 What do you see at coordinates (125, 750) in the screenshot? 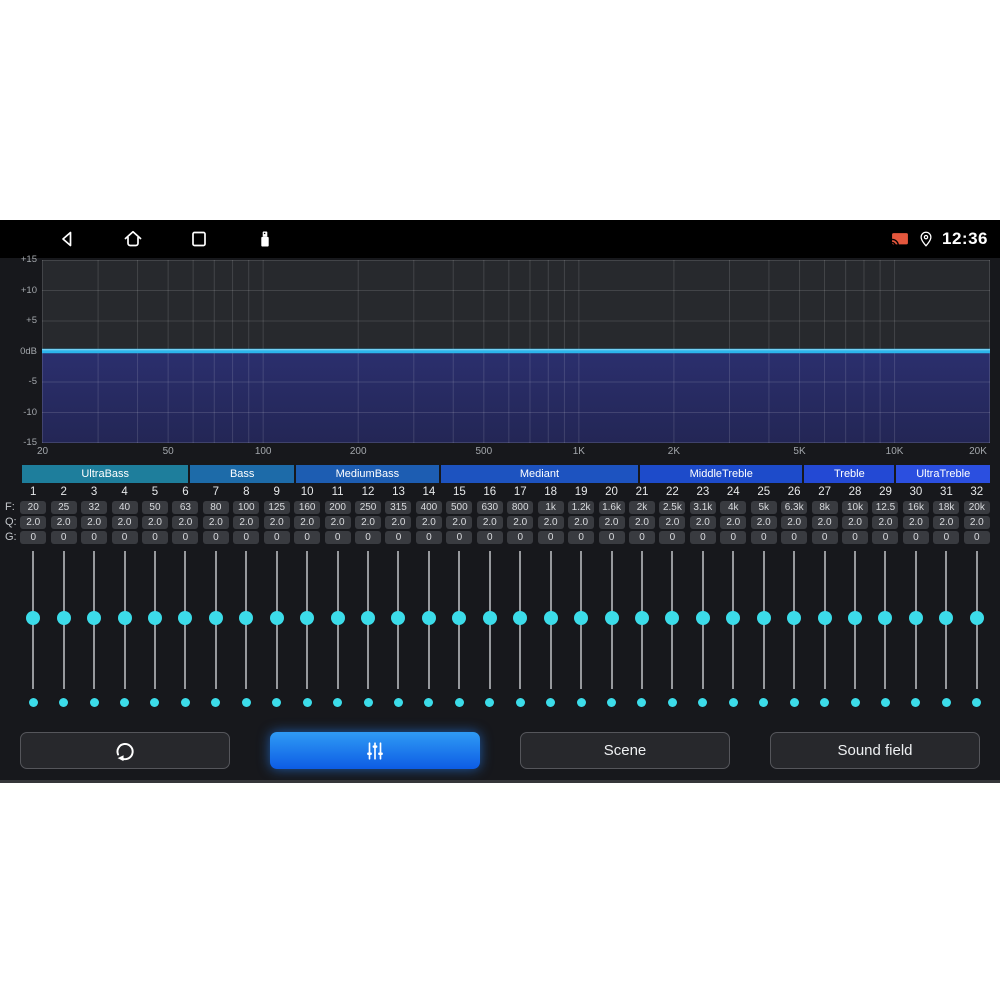
I see `reset-button` at bounding box center [125, 750].